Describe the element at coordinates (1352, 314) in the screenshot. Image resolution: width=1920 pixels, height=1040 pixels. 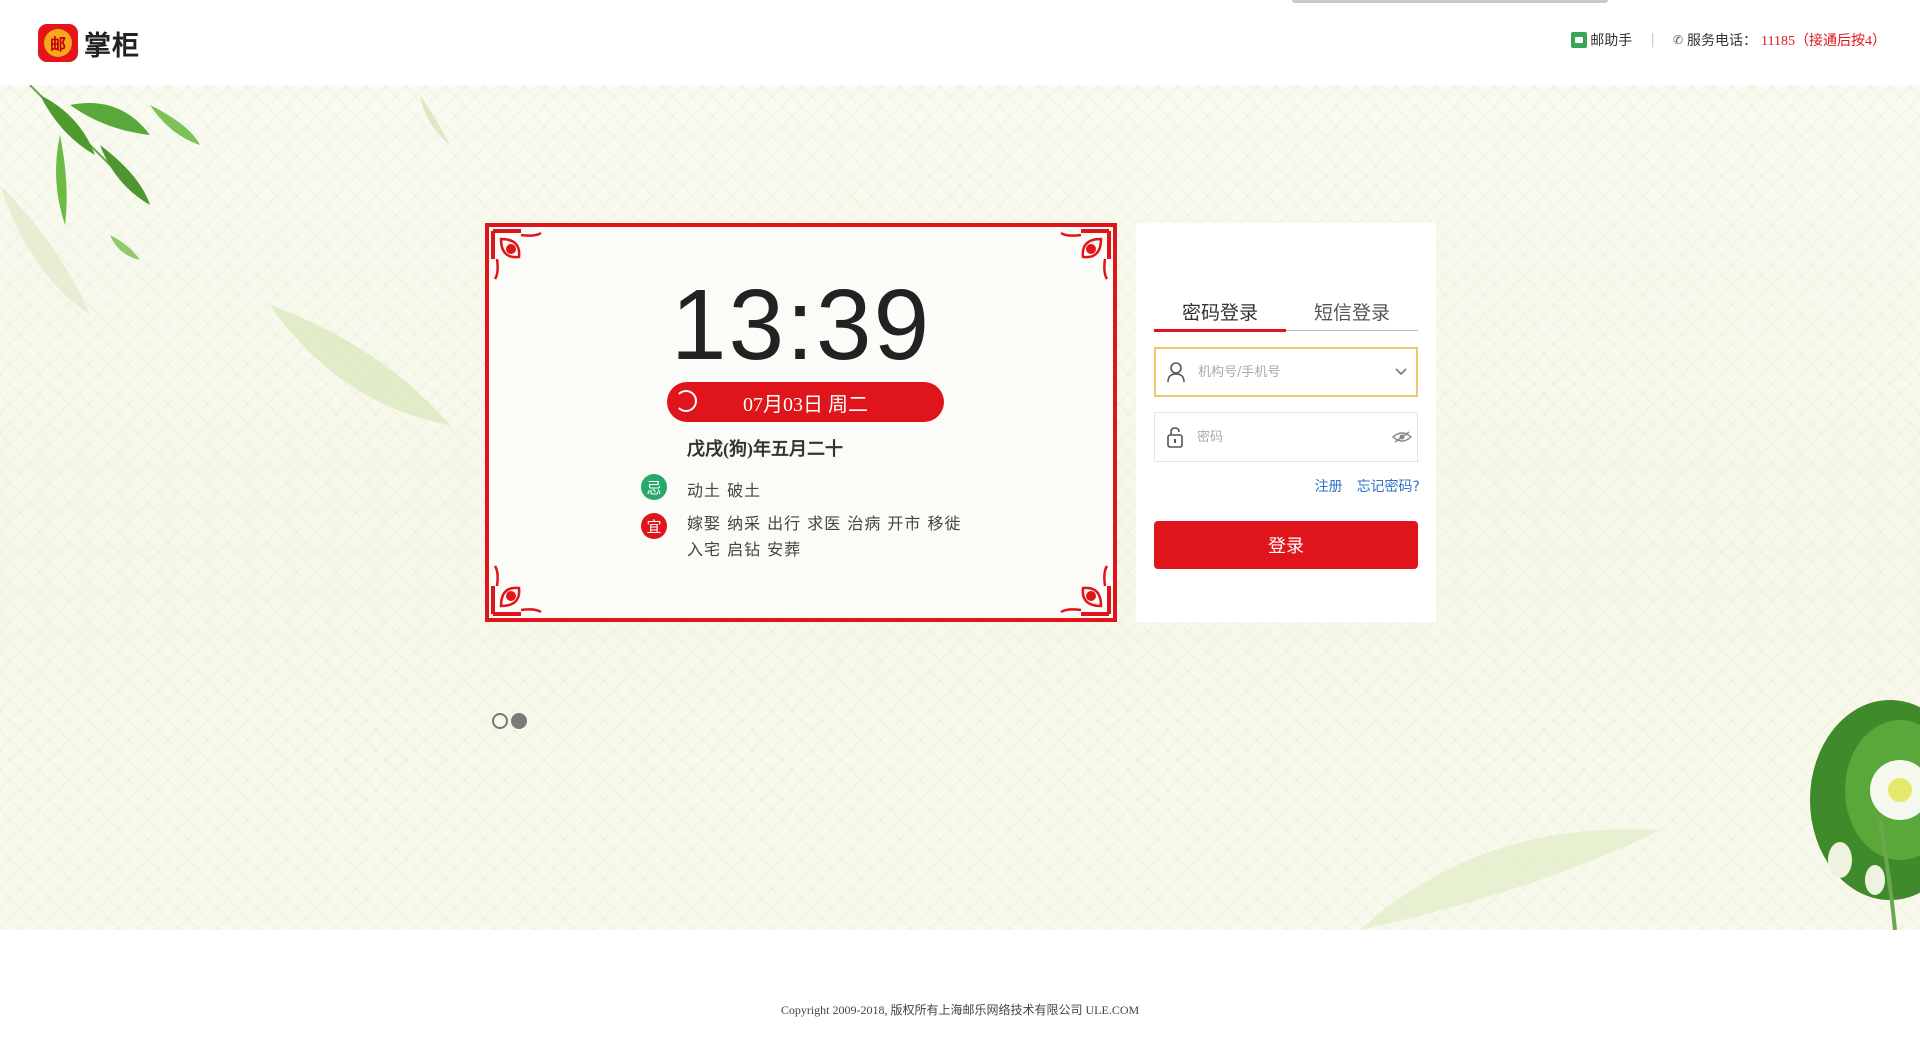
I see `tab-sms-login: 短信登录` at that location.